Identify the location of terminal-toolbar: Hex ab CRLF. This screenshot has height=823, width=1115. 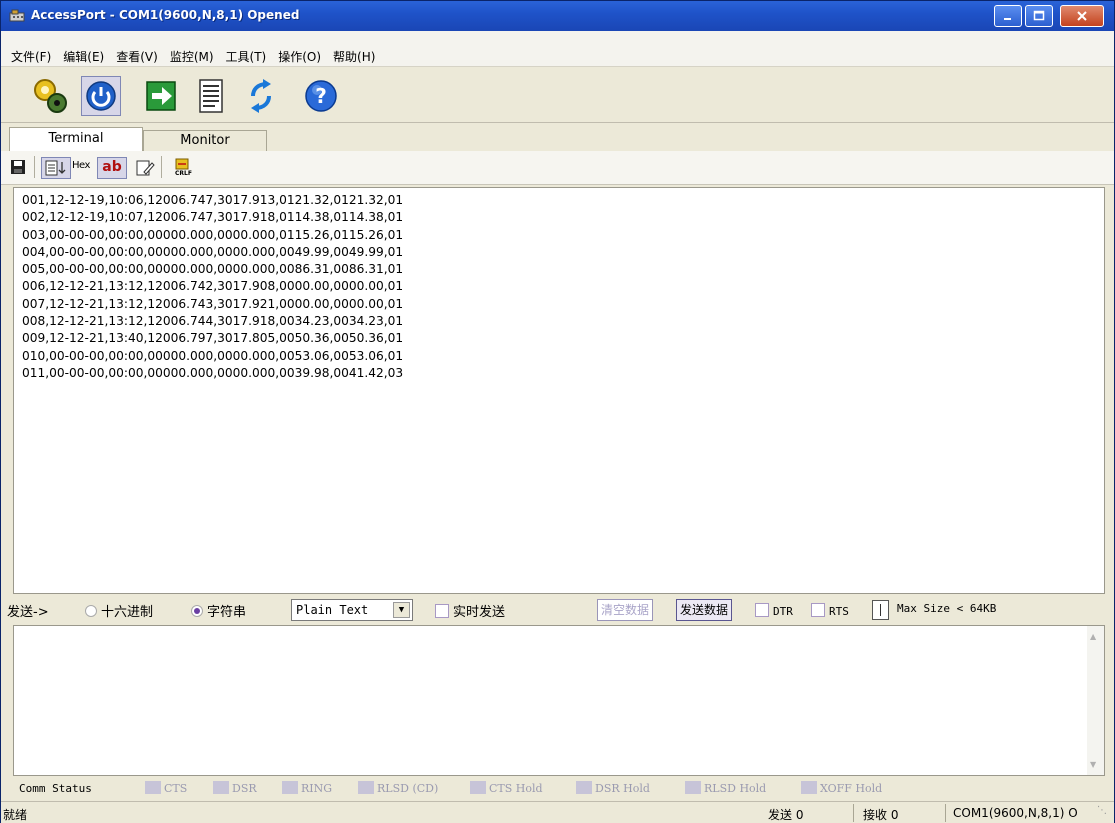
(557, 168).